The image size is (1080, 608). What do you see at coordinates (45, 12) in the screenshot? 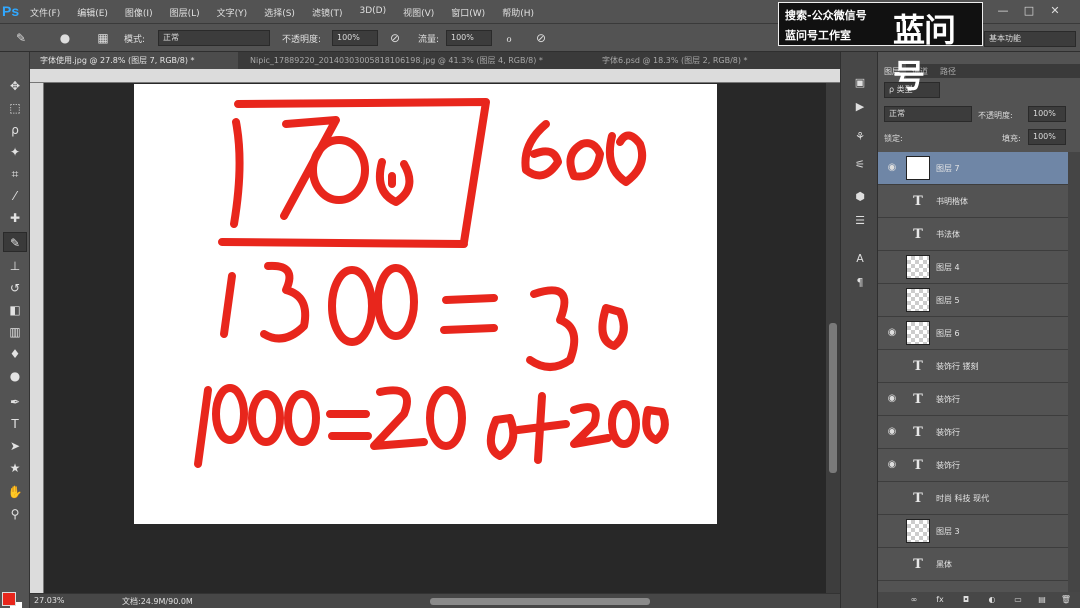
I see `menu-item: 文件(F)` at bounding box center [45, 12].